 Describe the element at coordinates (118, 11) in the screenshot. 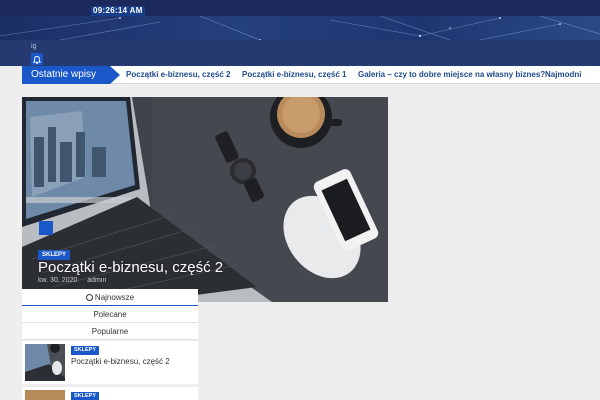

I see `clock-display: 09:26:14 AM` at that location.